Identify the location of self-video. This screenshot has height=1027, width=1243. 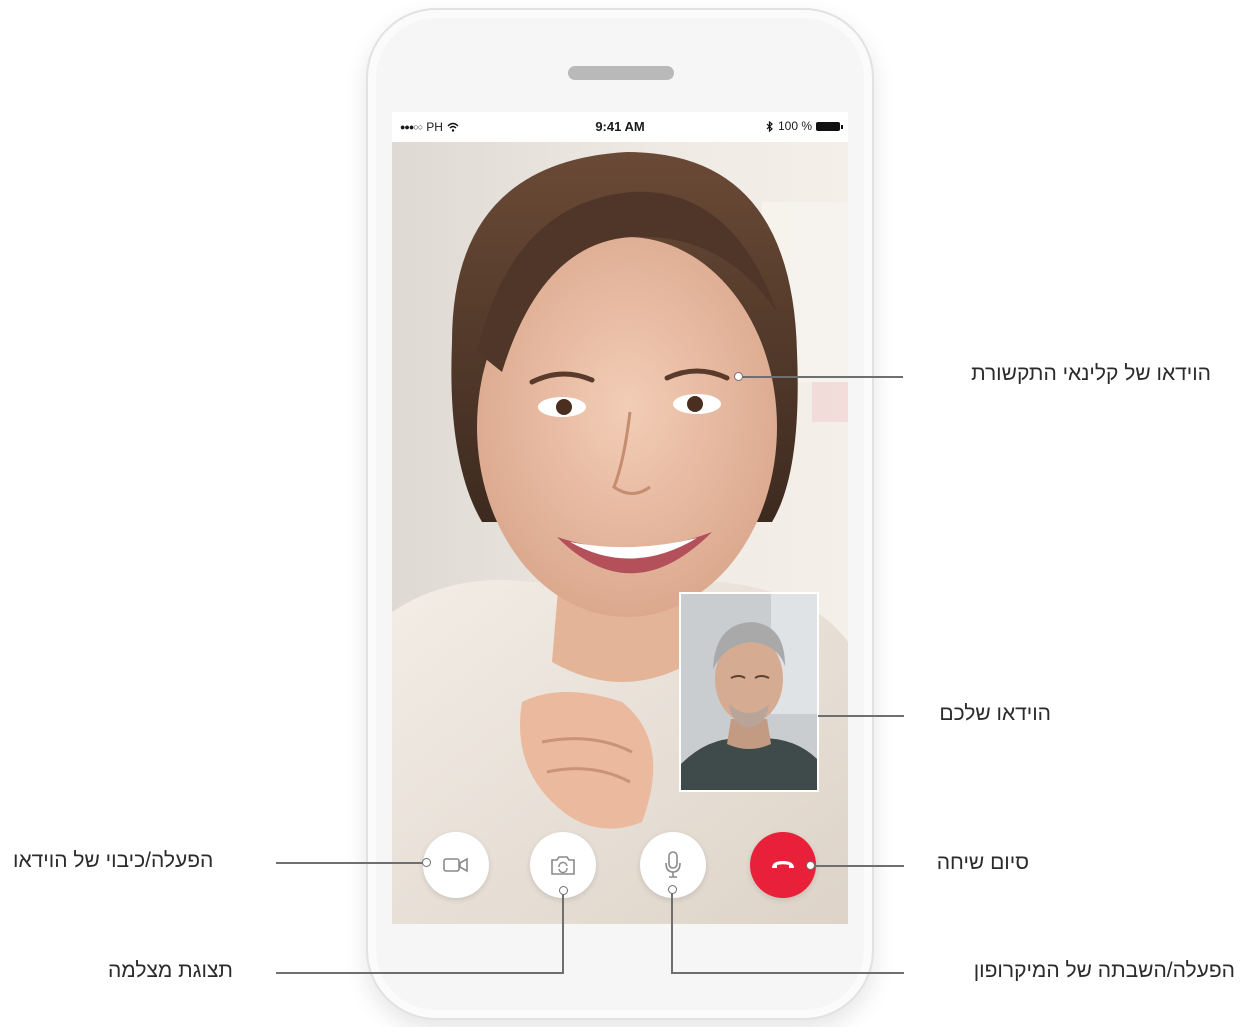
(749, 692).